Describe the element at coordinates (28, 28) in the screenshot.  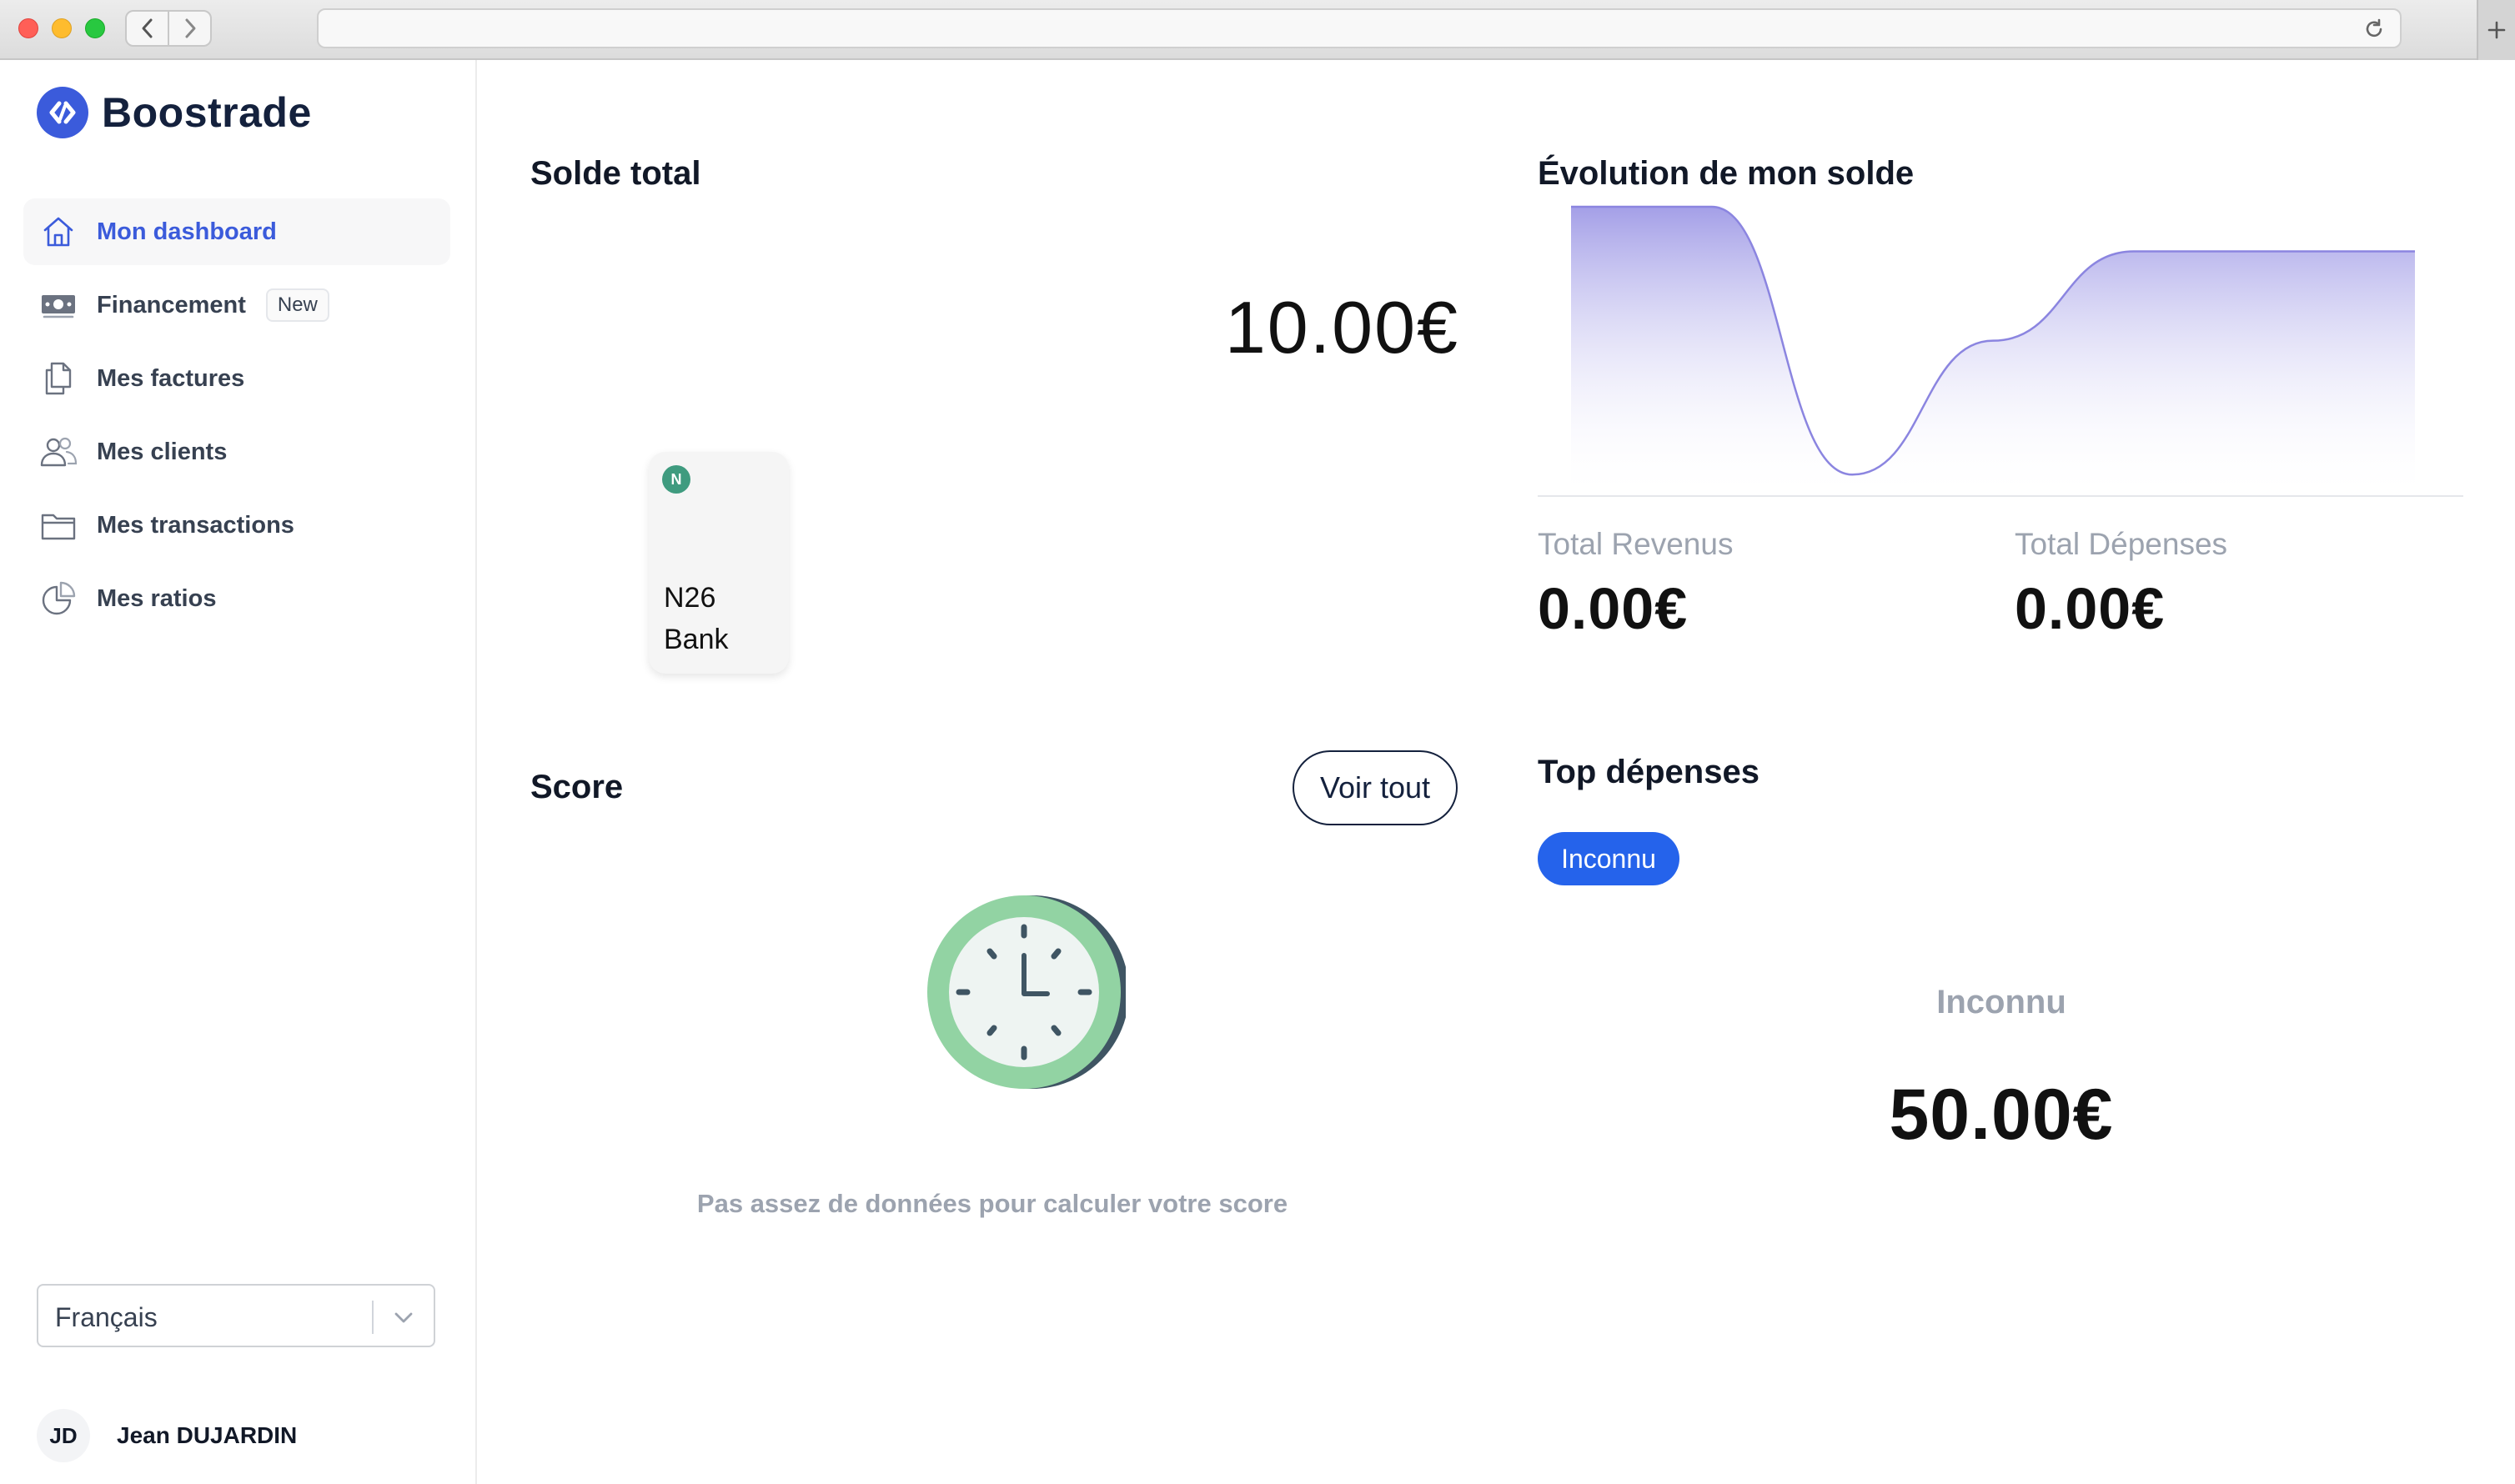
I see `close-window-button` at that location.